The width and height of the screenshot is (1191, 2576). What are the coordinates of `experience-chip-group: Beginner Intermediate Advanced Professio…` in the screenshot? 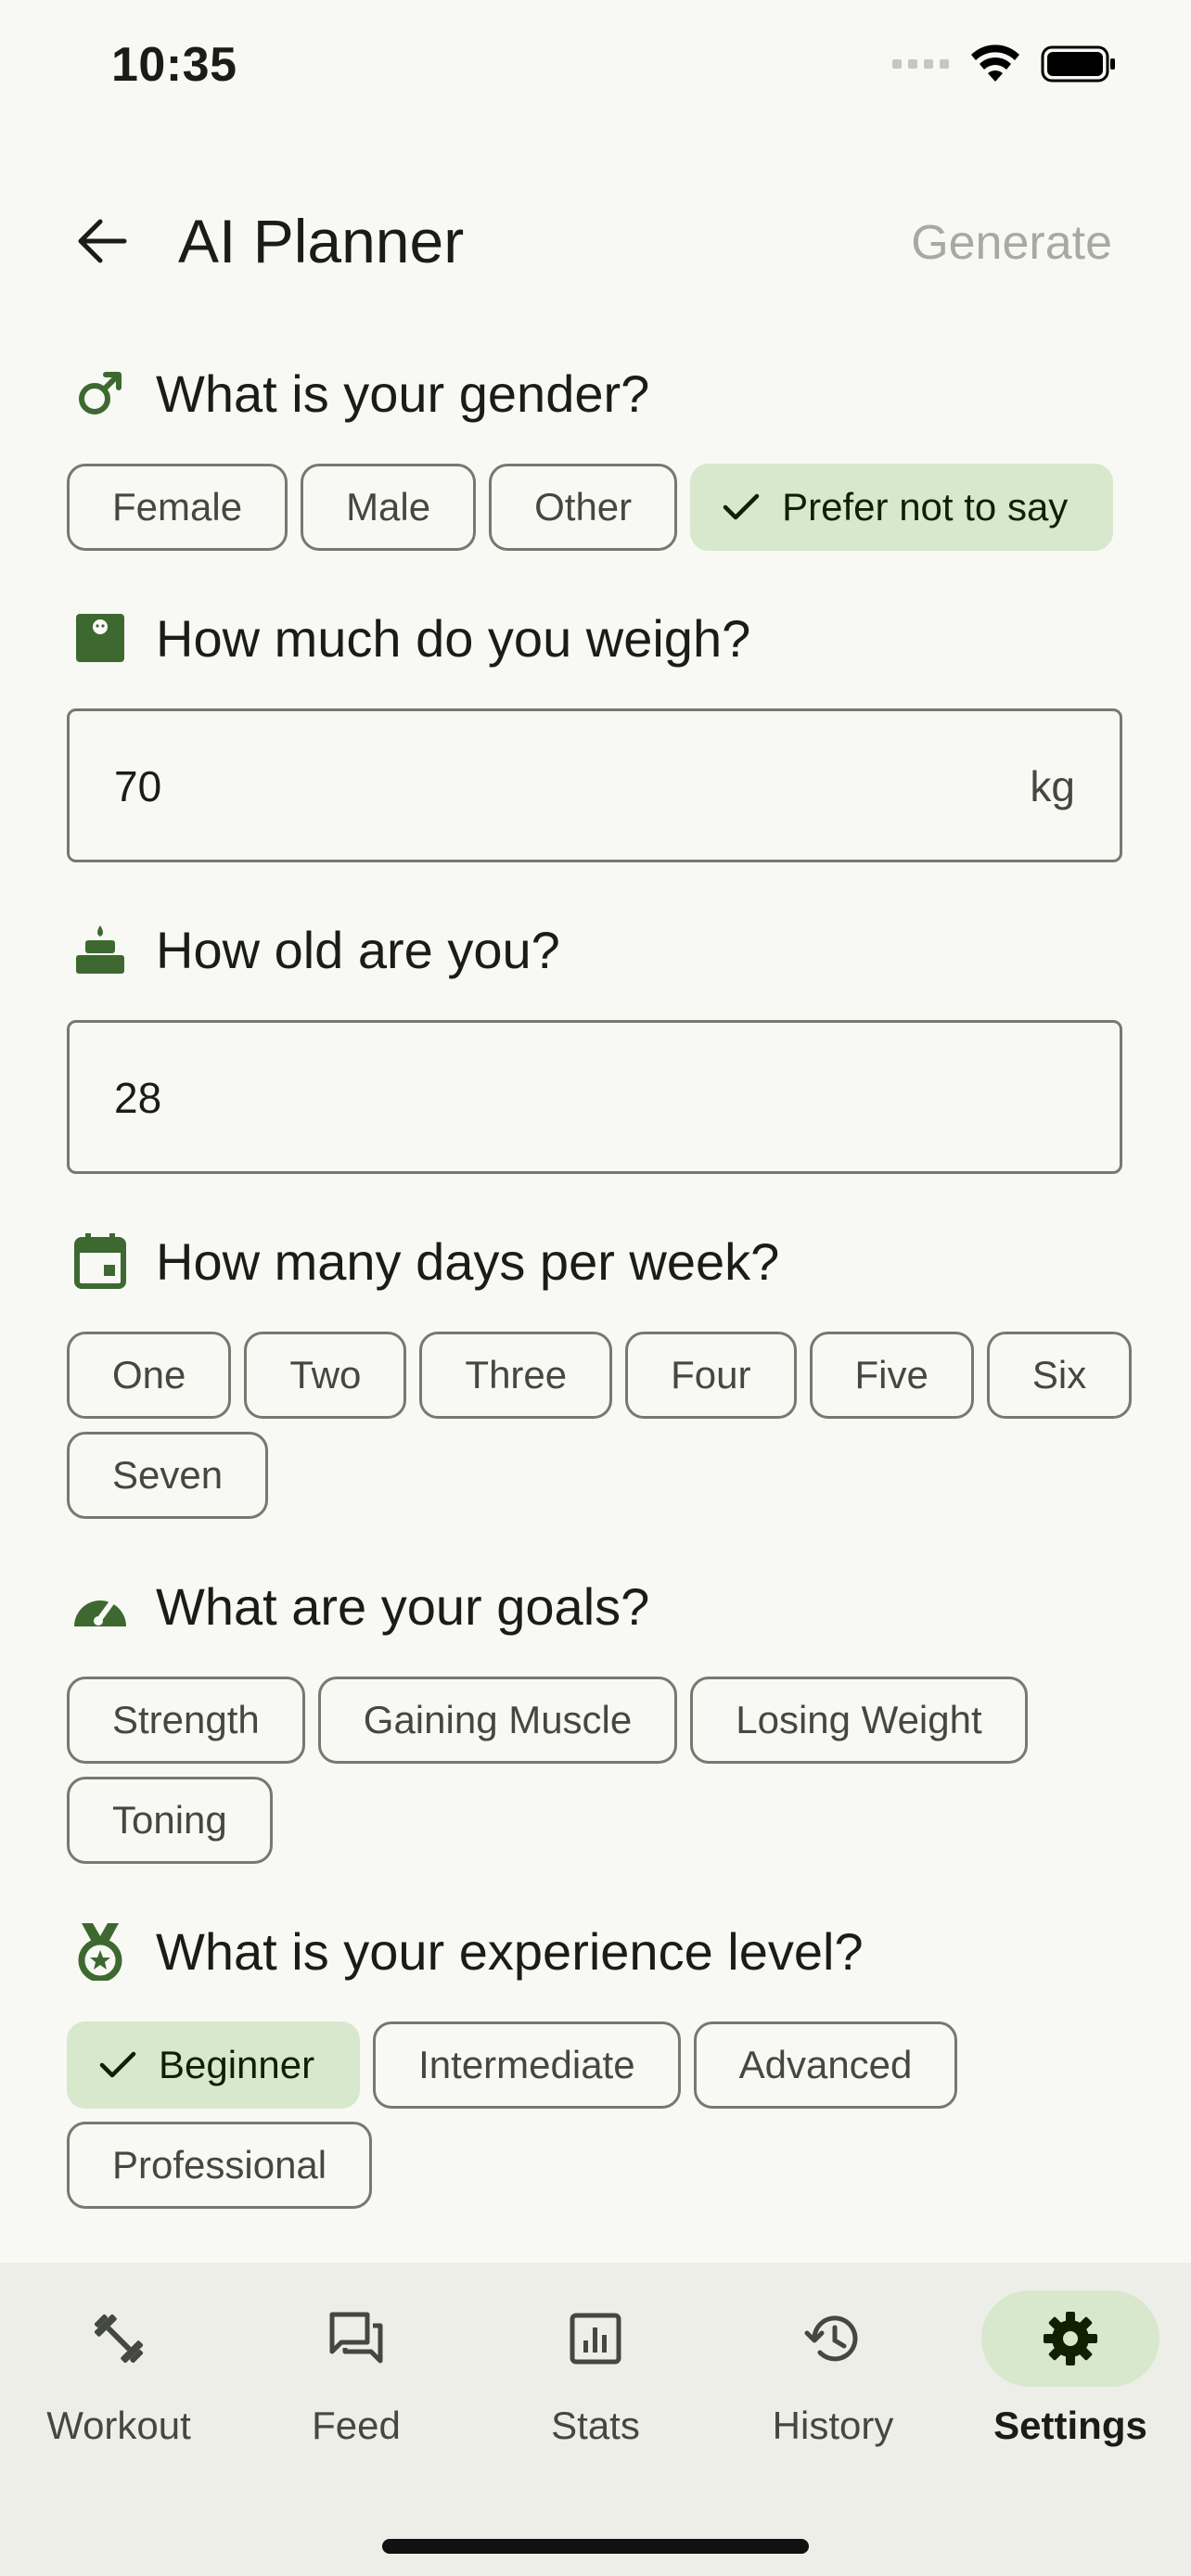 It's located at (600, 2115).